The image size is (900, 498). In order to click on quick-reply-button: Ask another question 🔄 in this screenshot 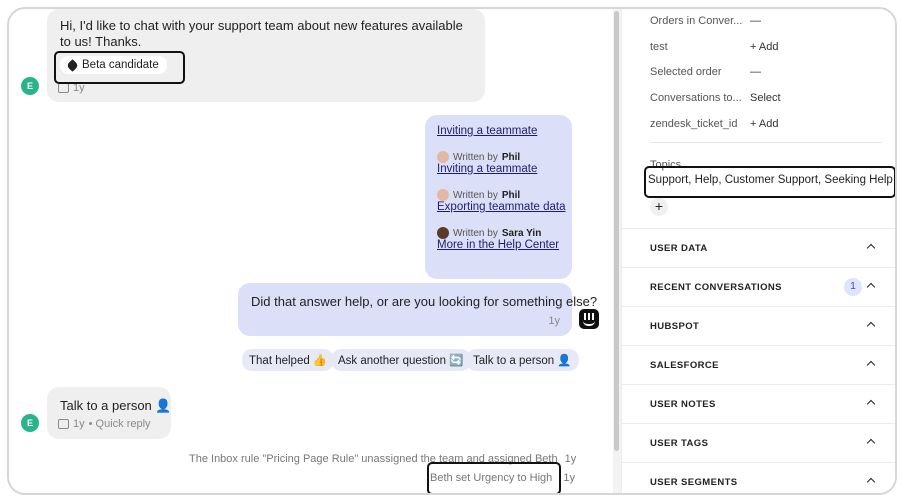, I will do `click(401, 360)`.